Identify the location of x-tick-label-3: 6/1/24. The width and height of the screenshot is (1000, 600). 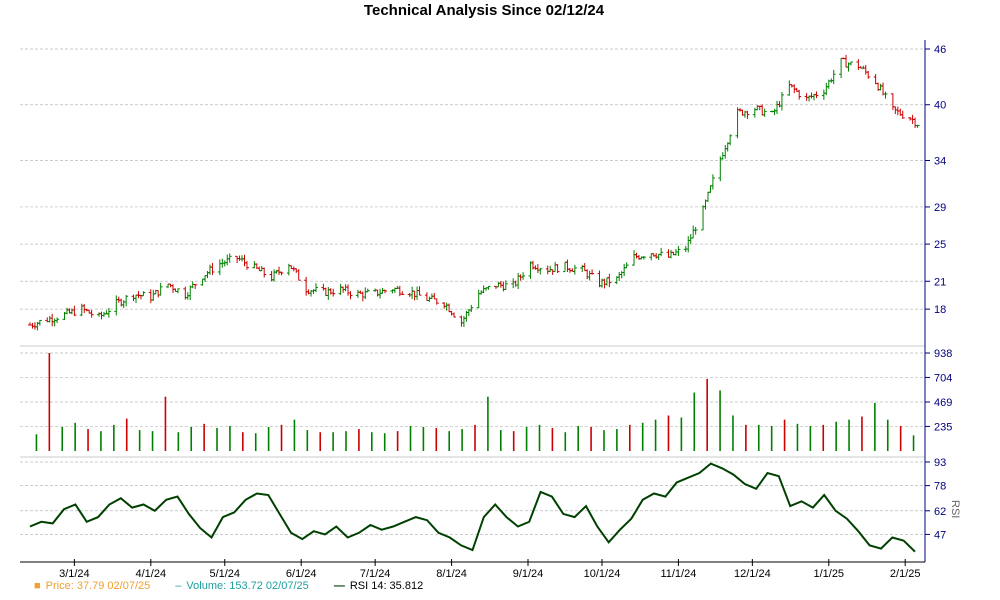
(301, 574).